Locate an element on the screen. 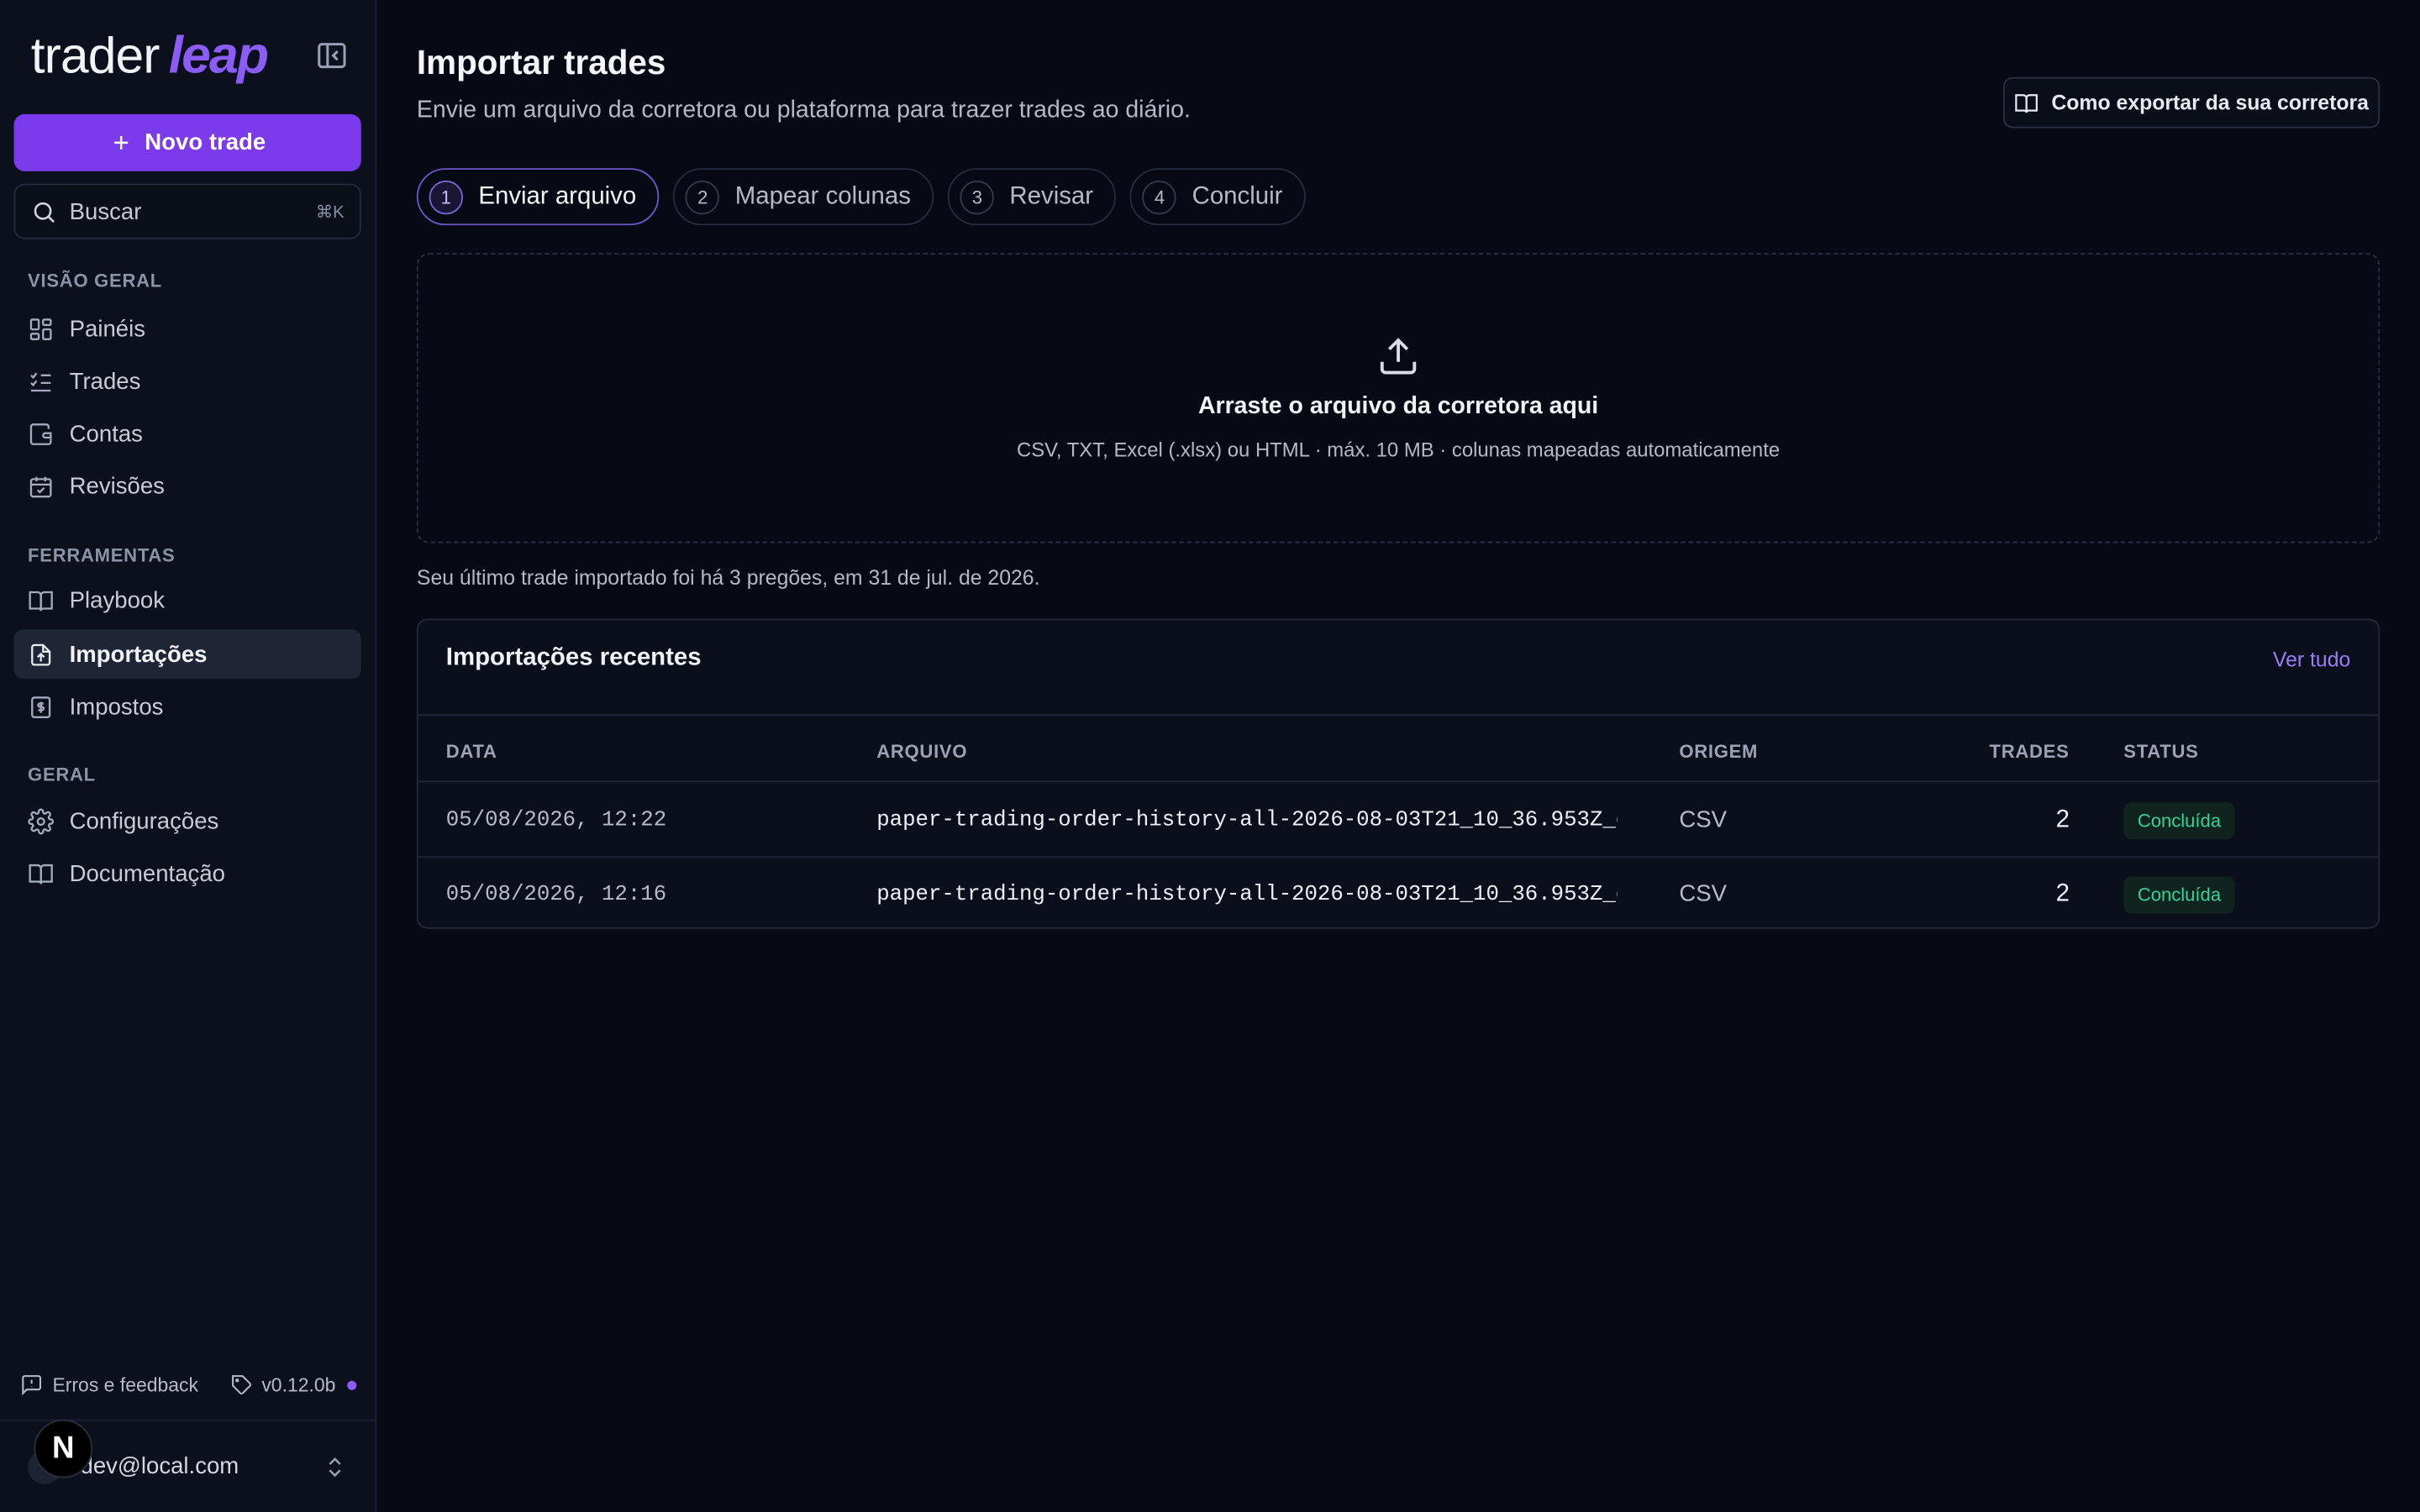  sidebar-item-trades: Trades is located at coordinates (187, 381).